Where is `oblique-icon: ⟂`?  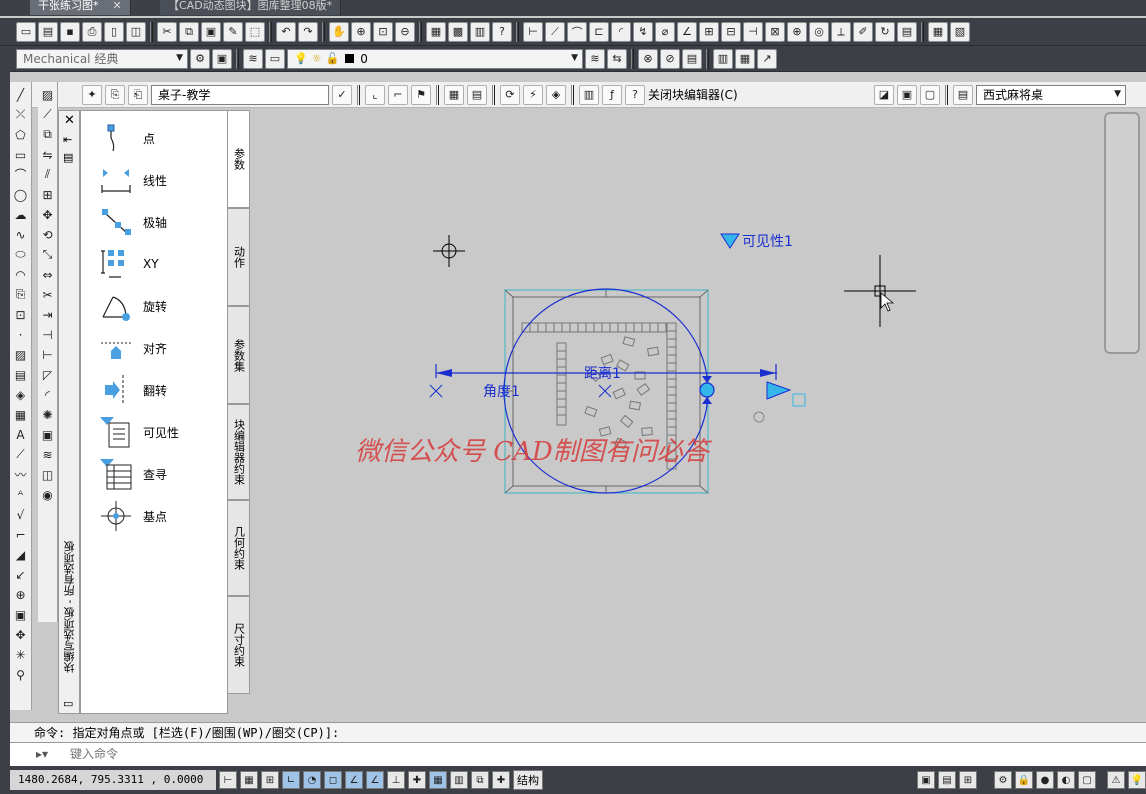
oblique-icon: ⟂ is located at coordinates (841, 31).